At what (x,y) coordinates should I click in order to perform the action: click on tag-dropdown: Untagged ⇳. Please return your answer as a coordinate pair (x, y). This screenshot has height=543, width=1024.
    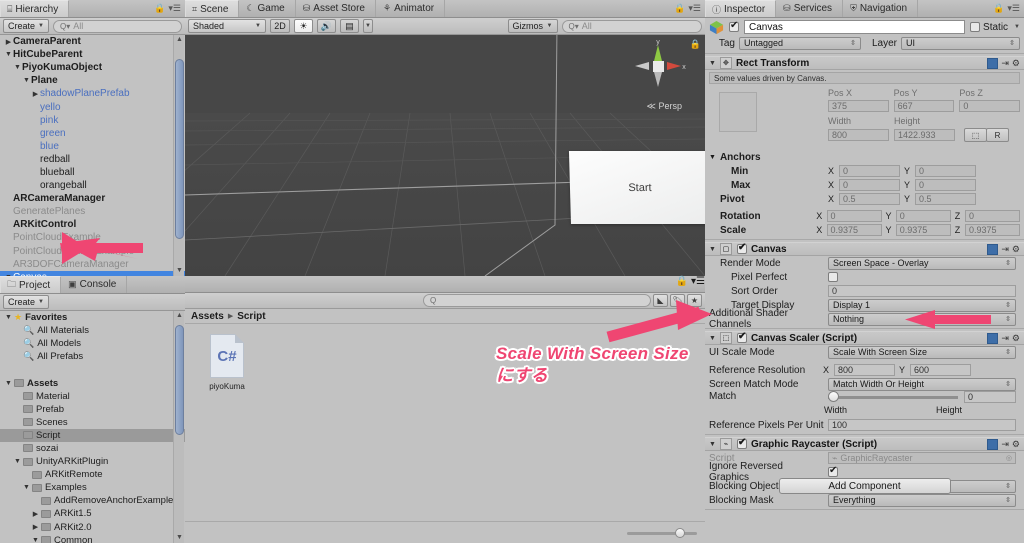
    Looking at the image, I should click on (800, 43).